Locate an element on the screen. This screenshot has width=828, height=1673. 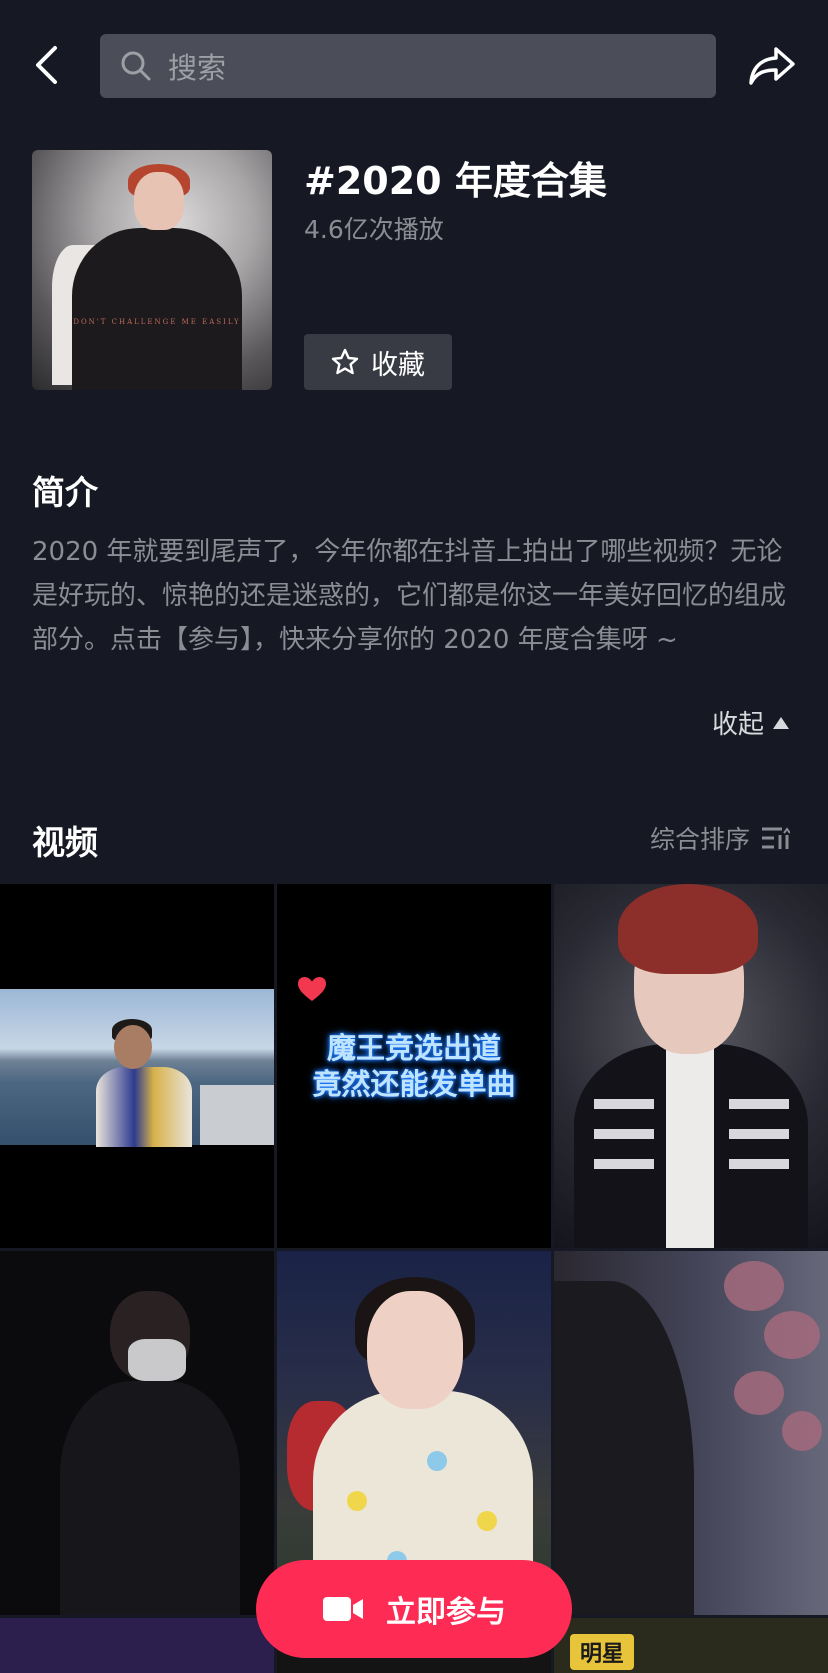
sea-scene-image is located at coordinates (137, 1068).